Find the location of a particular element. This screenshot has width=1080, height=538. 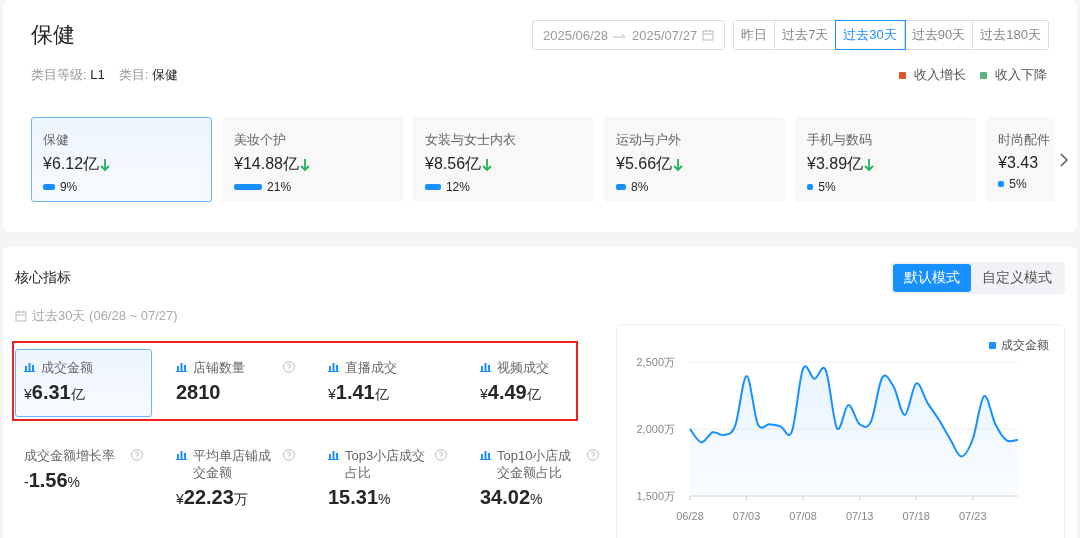

metric-value: ¥4.49亿 is located at coordinates (511, 392).